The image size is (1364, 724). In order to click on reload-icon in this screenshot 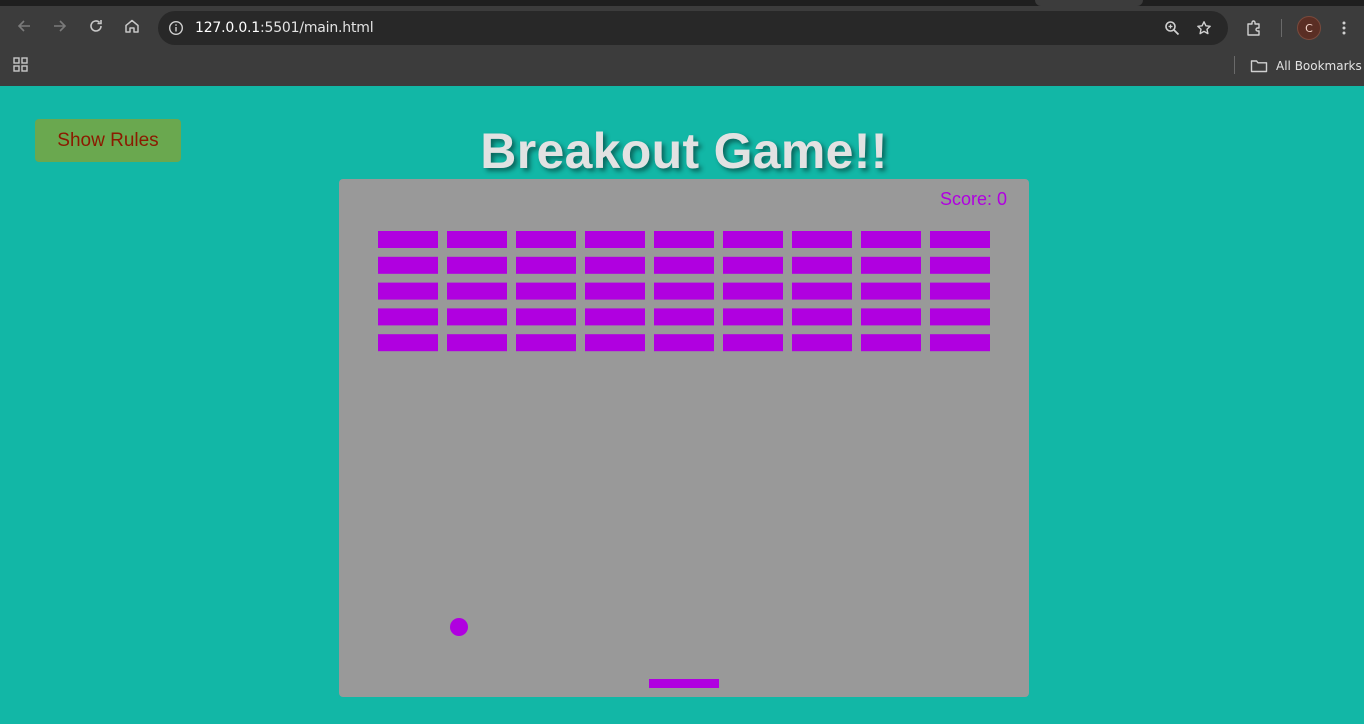, I will do `click(96, 26)`.